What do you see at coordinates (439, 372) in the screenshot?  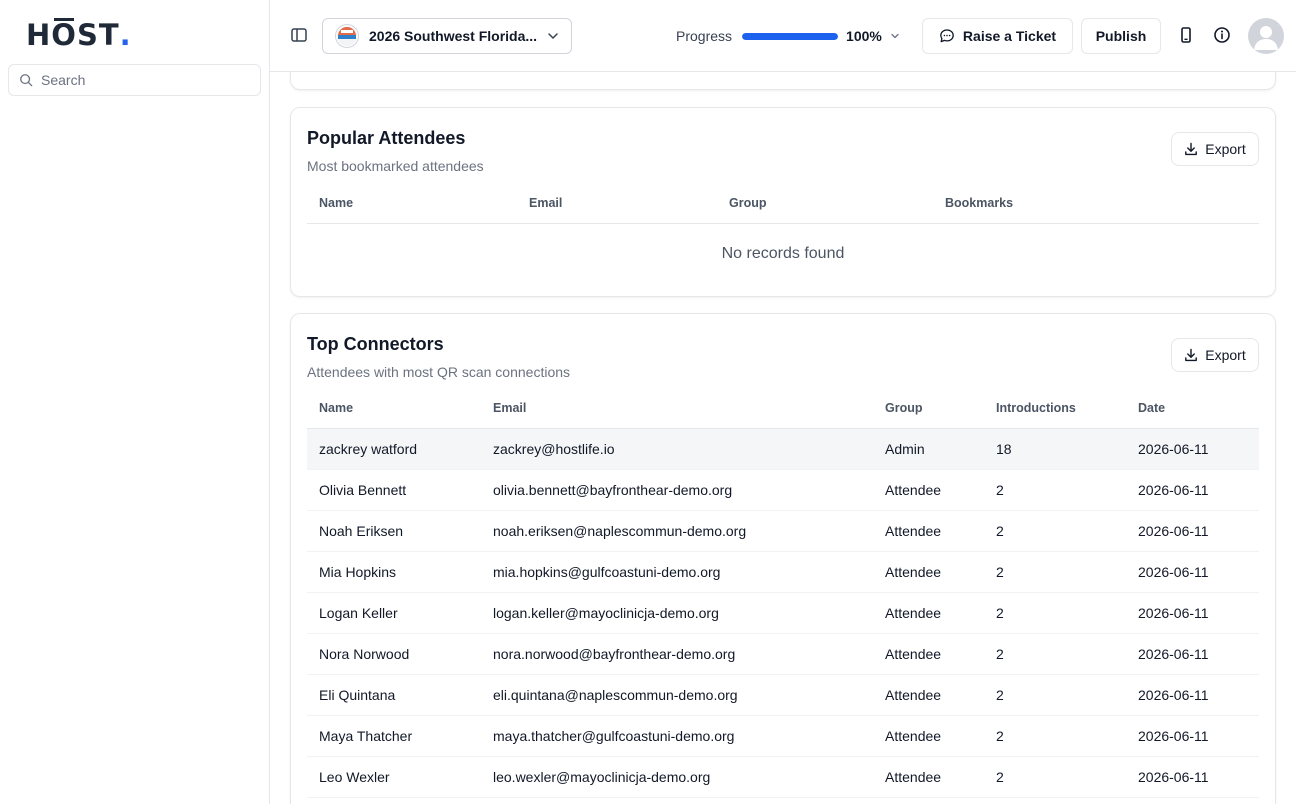 I see `card-subtitle: Attendees with most QR scan connections` at bounding box center [439, 372].